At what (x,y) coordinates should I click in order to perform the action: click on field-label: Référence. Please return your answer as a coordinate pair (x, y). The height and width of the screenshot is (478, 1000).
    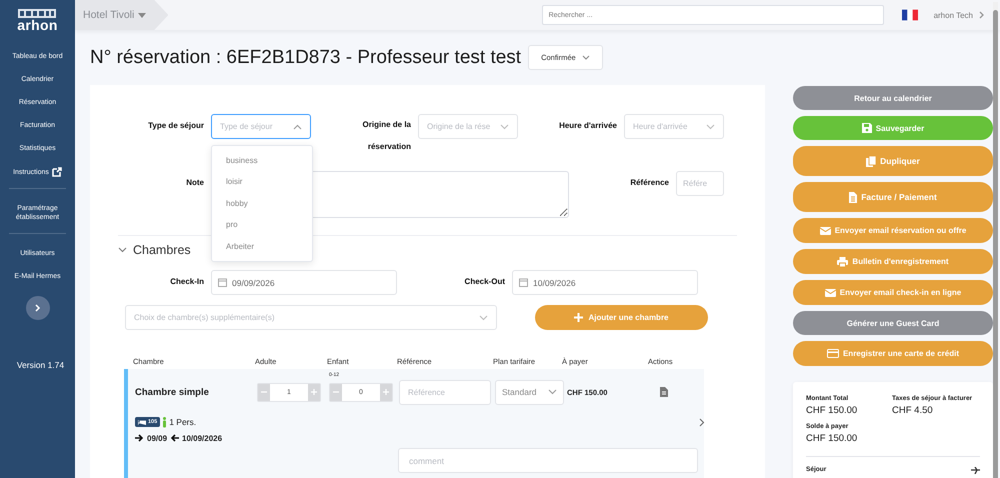
    Looking at the image, I should click on (649, 183).